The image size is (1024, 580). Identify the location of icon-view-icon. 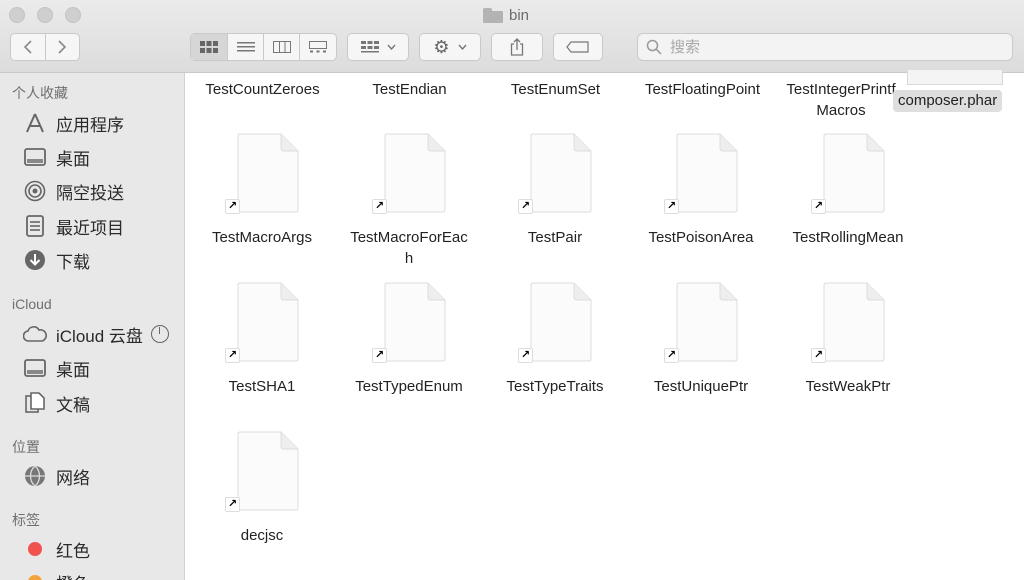
(208, 47).